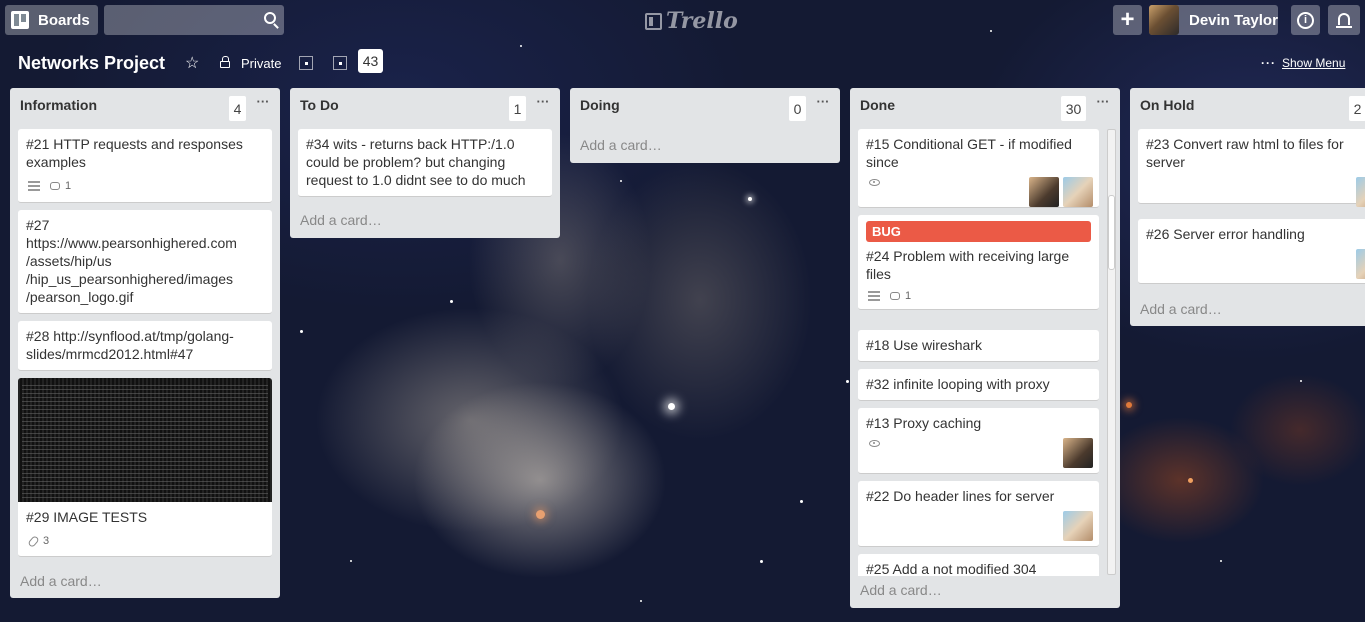 The width and height of the screenshot is (1365, 622). Describe the element at coordinates (33, 541) in the screenshot. I see `attachment-icon` at that location.